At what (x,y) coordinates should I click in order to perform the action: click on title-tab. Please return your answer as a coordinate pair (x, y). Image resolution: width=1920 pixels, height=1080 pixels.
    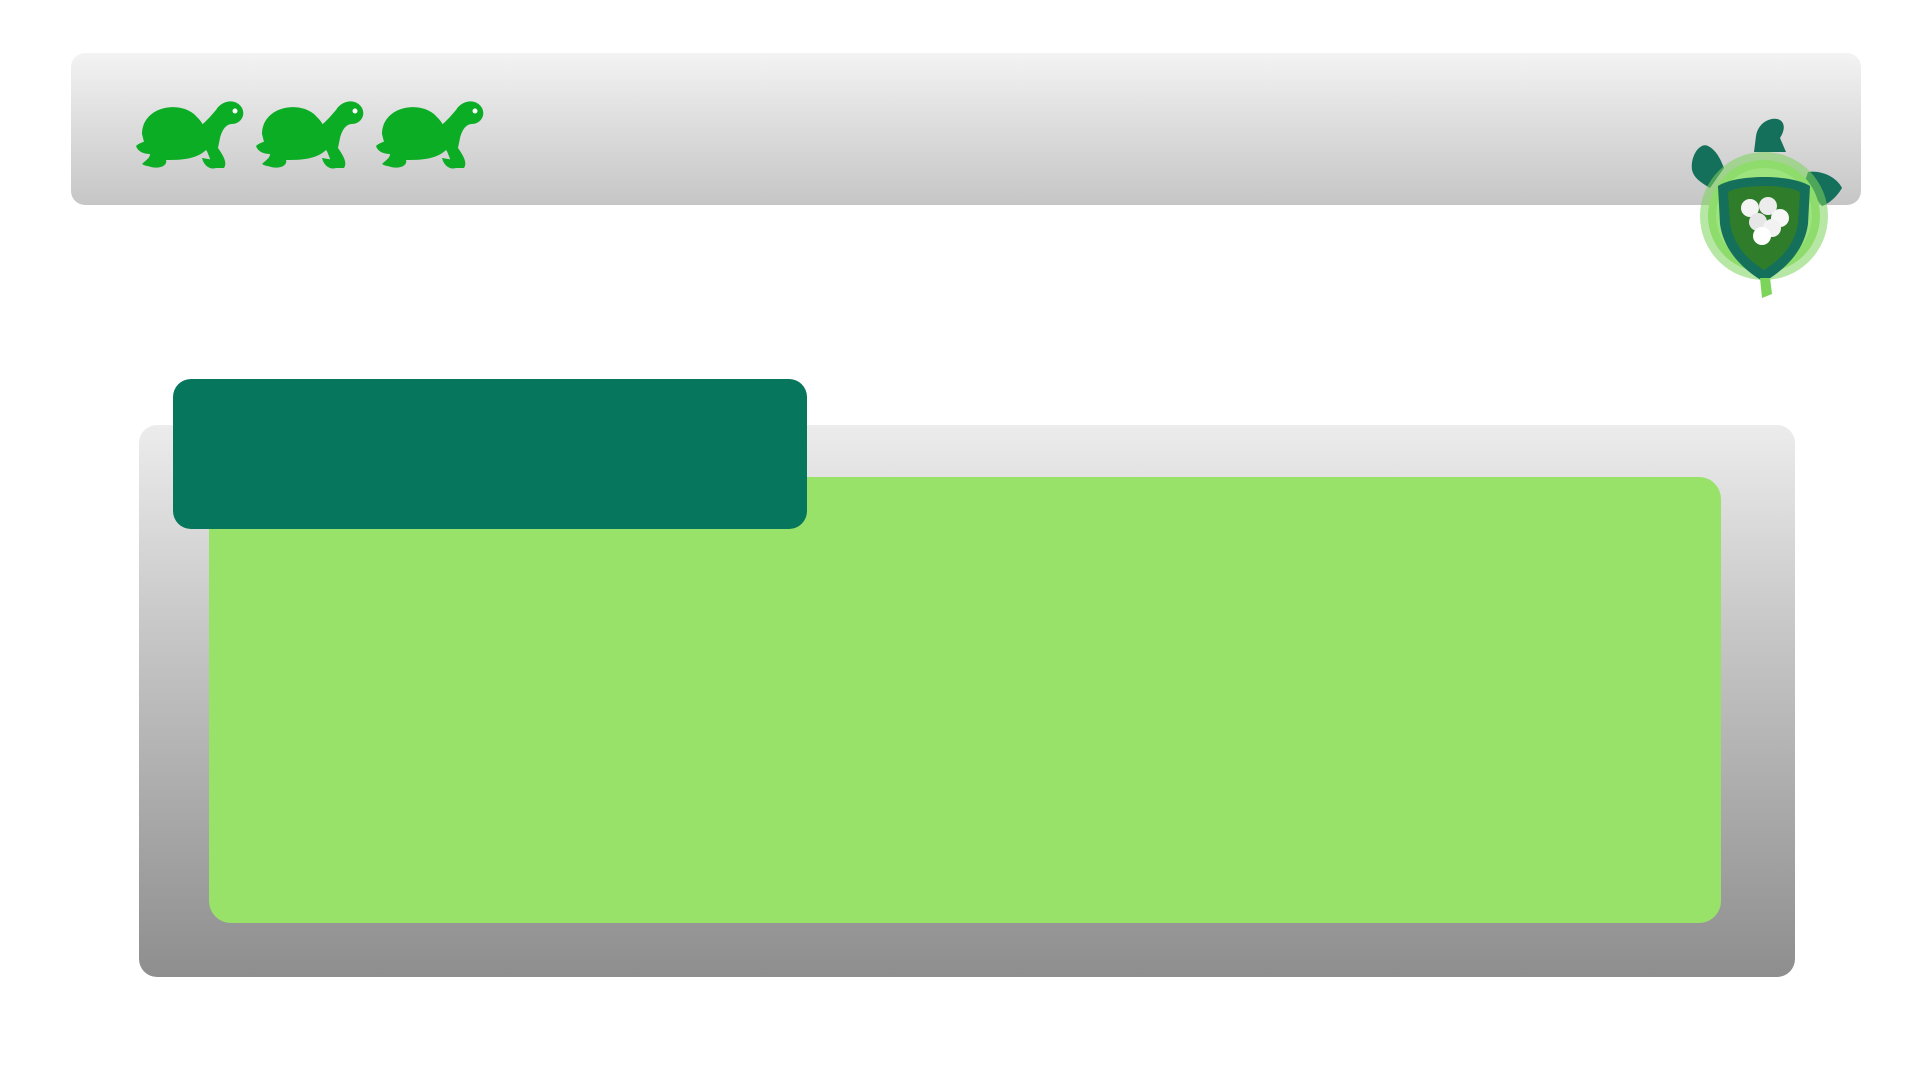
    Looking at the image, I should click on (490, 454).